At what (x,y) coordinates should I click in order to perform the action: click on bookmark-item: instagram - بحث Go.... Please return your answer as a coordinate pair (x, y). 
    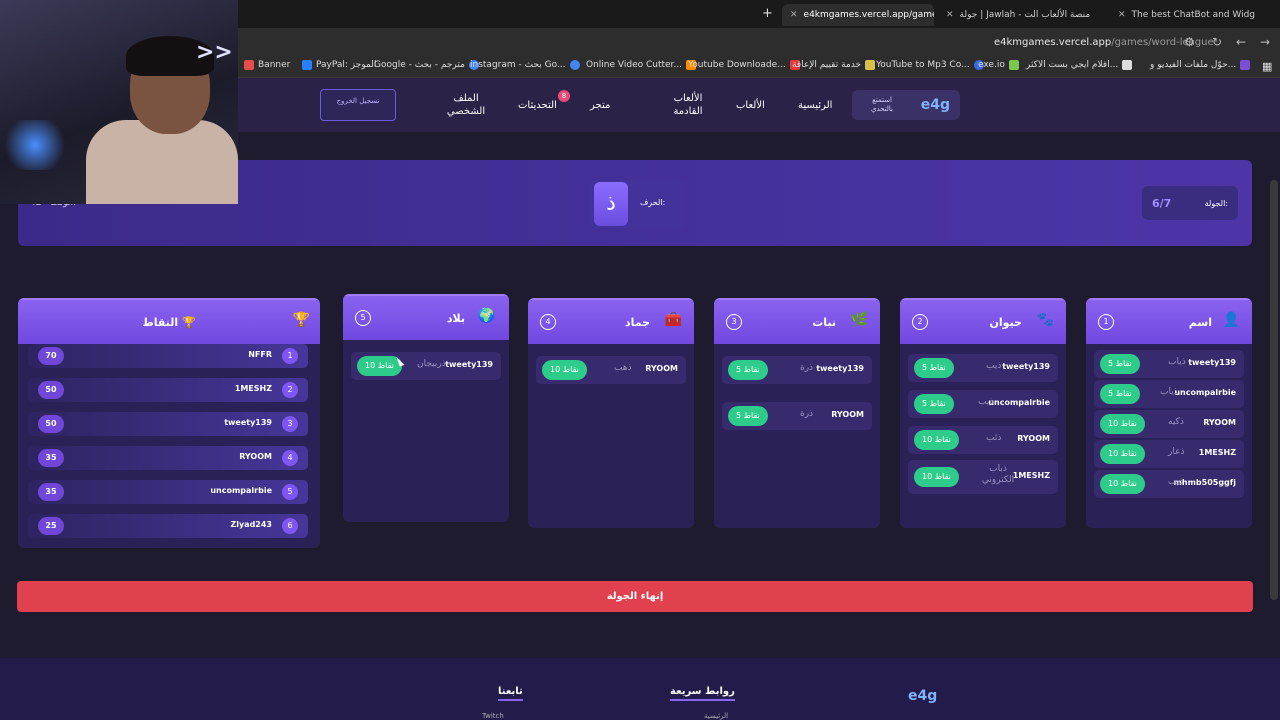
    Looking at the image, I should click on (525, 65).